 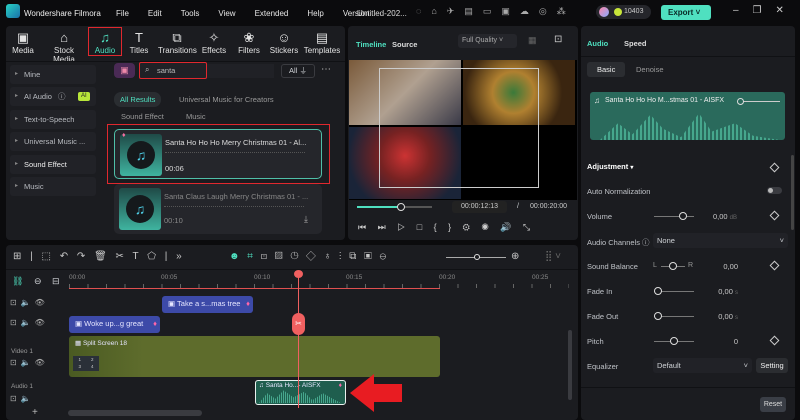 I want to click on total-time: 00:00:20:00, so click(x=548, y=206).